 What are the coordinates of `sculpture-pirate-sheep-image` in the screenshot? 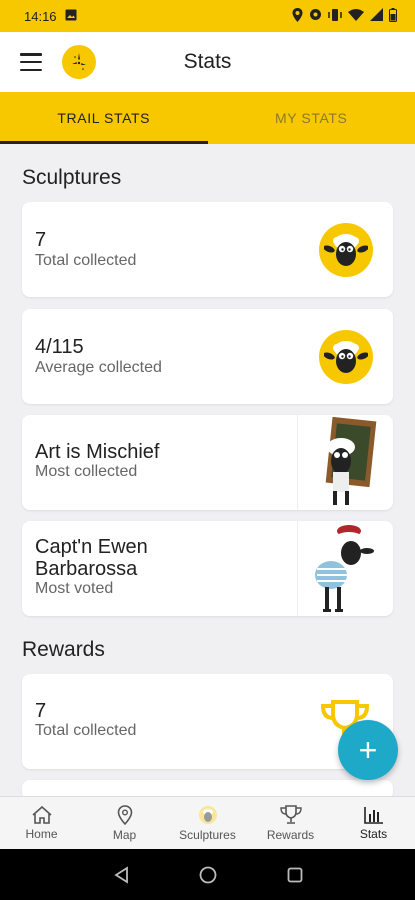 It's located at (345, 568).